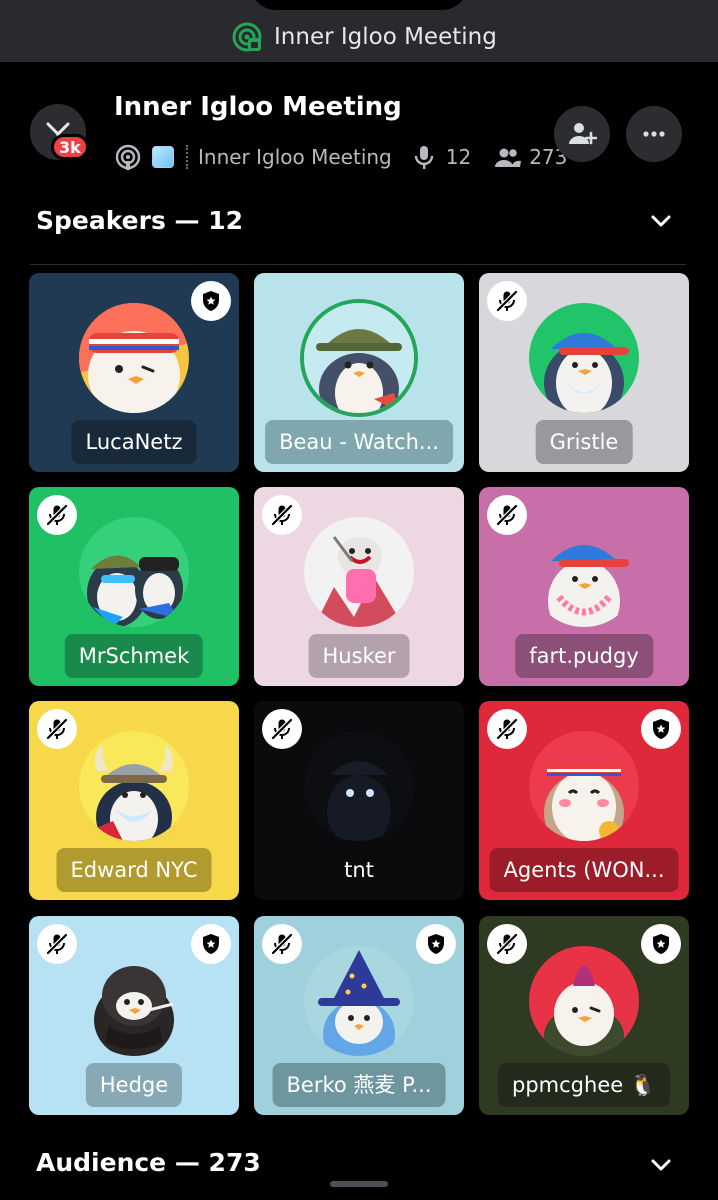 The image size is (718, 1200). Describe the element at coordinates (359, 5) in the screenshot. I see `camera-notch` at that location.